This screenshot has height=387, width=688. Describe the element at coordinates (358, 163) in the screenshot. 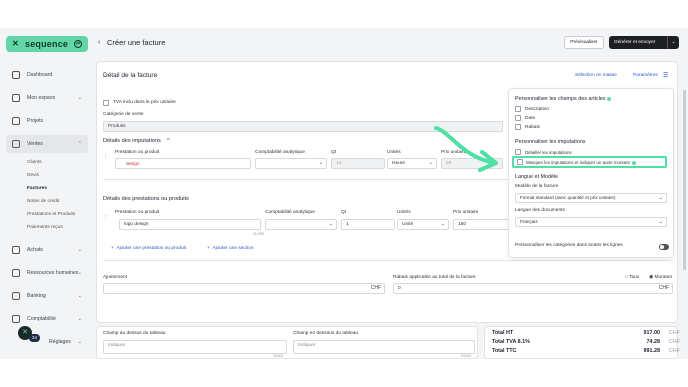

I see `imp-qty-field: 13` at that location.